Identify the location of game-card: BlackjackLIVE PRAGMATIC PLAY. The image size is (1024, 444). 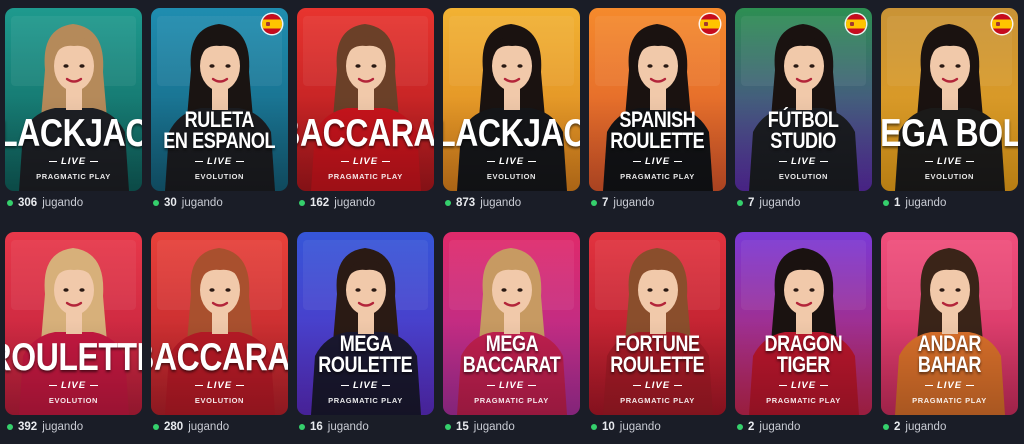
(73, 99).